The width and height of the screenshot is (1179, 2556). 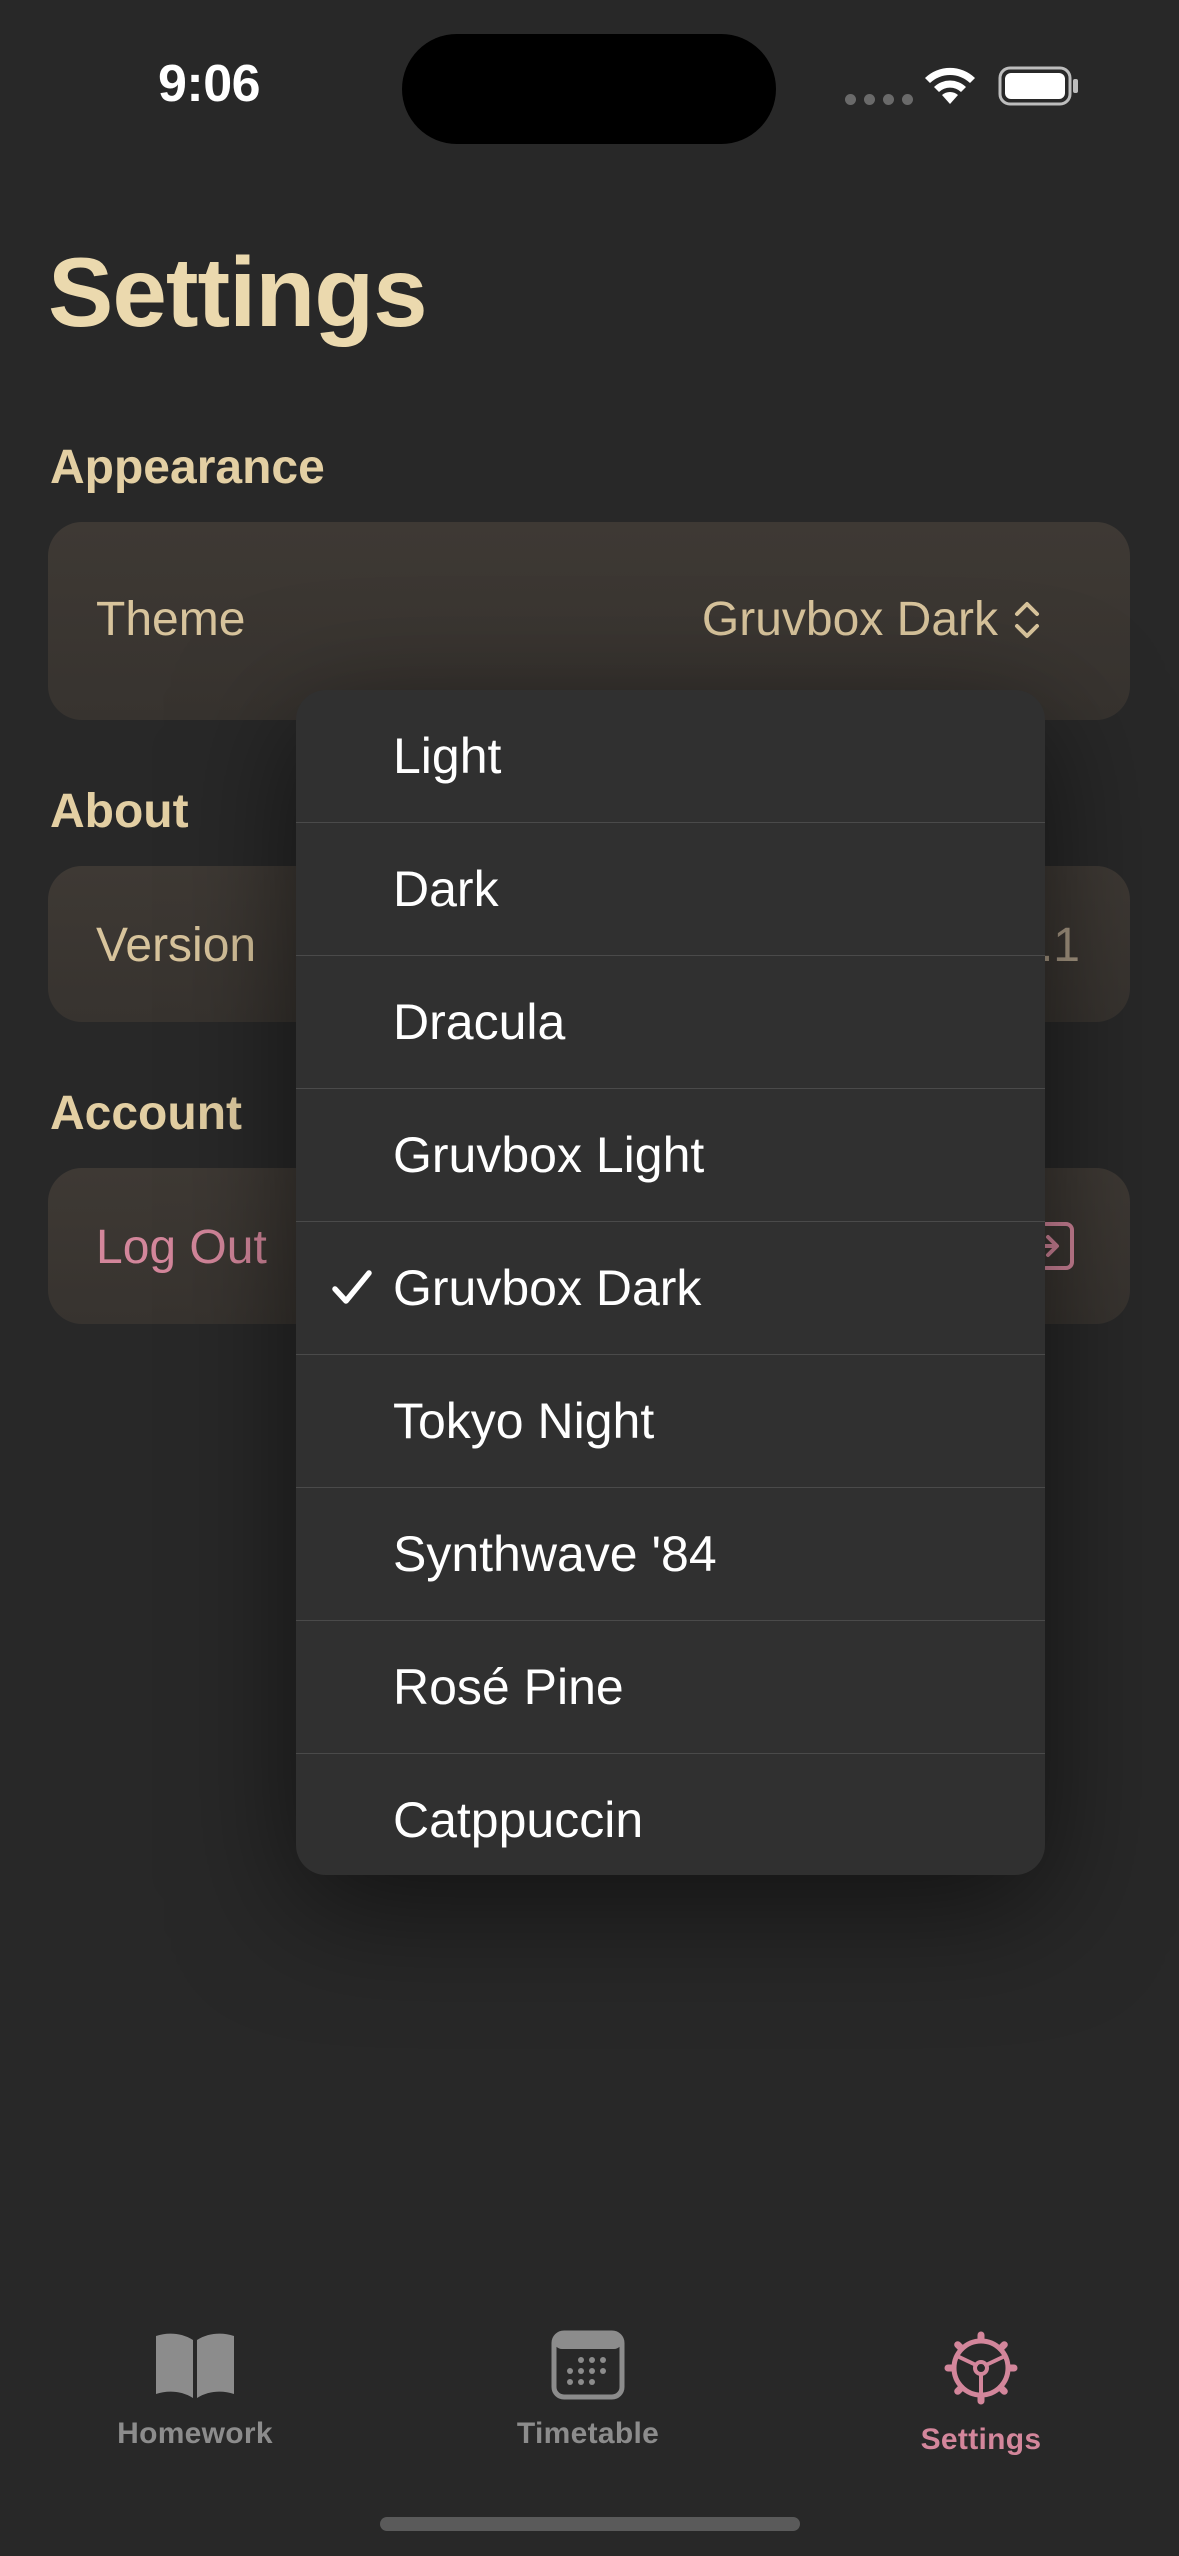 What do you see at coordinates (146, 1113) in the screenshot?
I see `section-title-account: Account` at bounding box center [146, 1113].